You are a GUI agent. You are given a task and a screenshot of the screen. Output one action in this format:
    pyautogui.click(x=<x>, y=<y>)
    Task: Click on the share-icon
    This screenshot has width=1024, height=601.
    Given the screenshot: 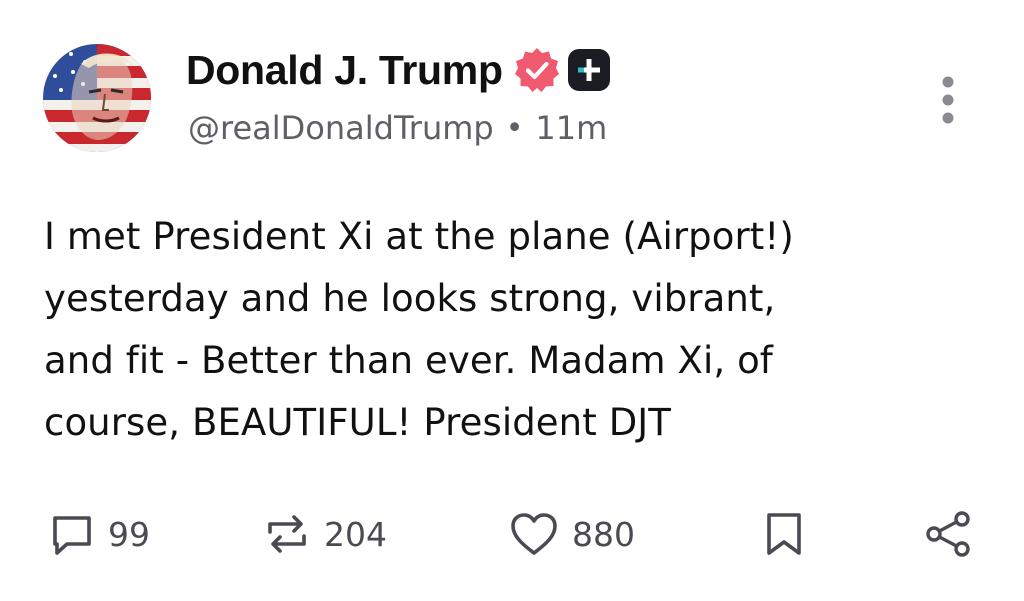 What is the action you would take?
    pyautogui.click(x=948, y=534)
    